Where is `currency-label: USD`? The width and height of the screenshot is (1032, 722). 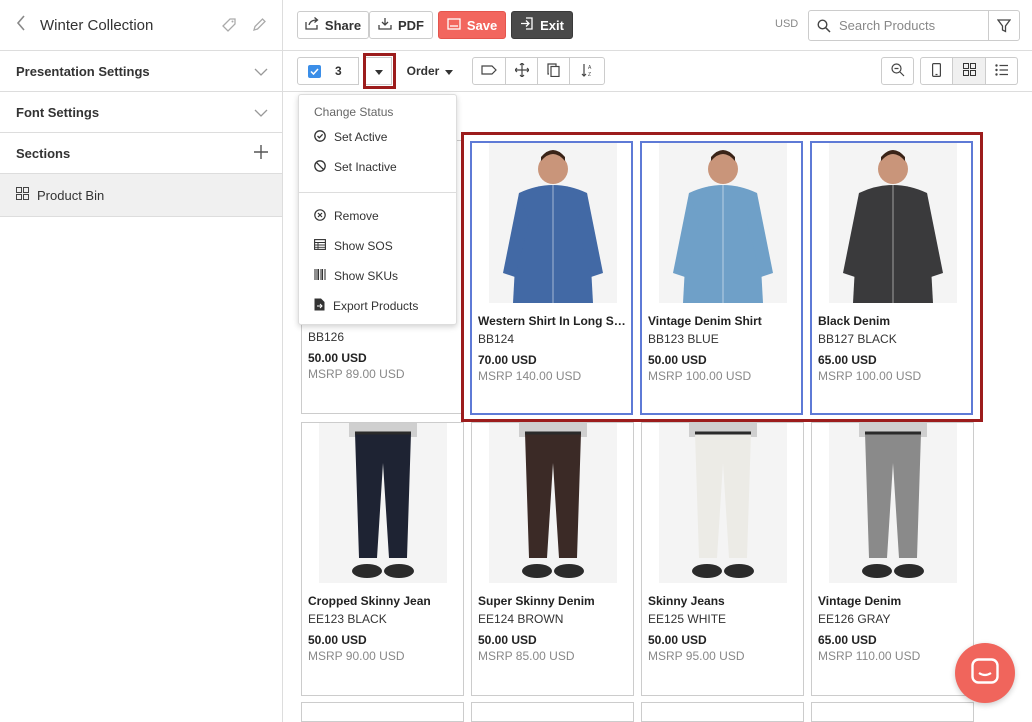 currency-label: USD is located at coordinates (787, 24).